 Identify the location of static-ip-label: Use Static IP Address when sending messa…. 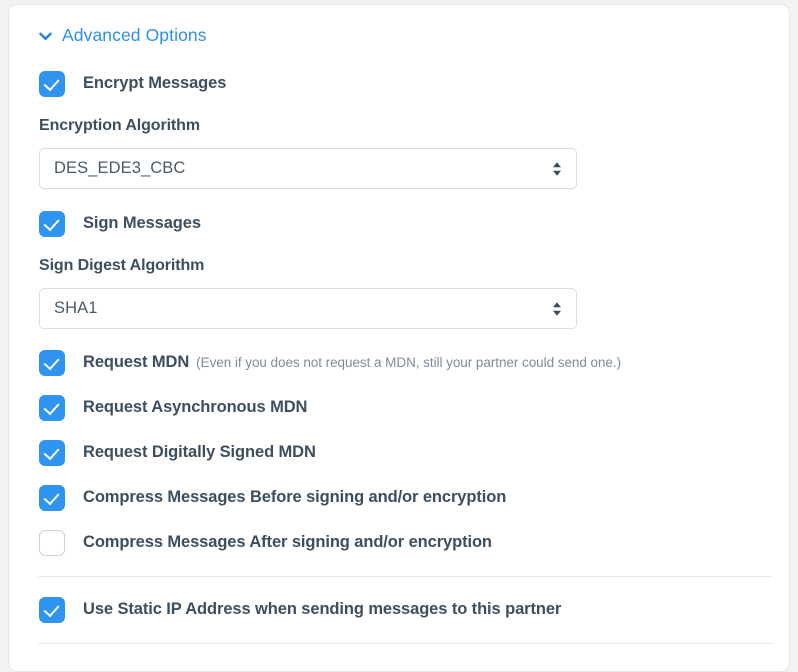
(322, 610).